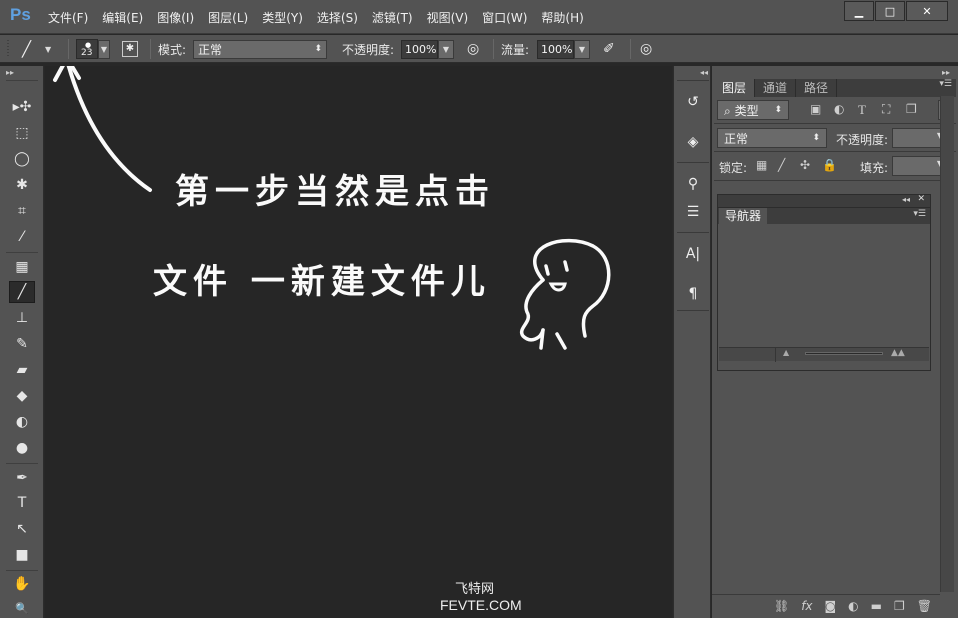 The height and width of the screenshot is (618, 958). Describe the element at coordinates (853, 606) in the screenshot. I see `adjustment-layer-icon: ◐` at that location.